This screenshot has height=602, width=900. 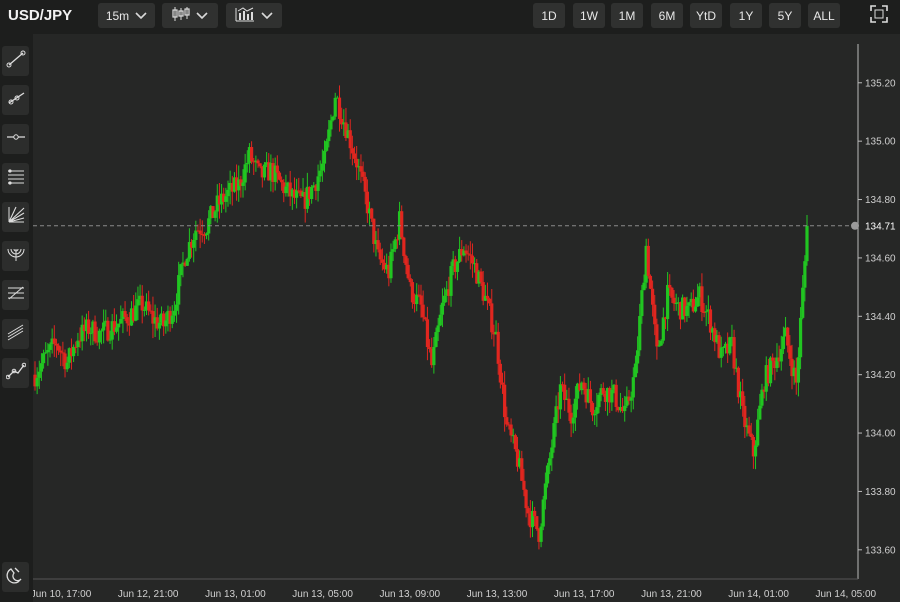 I want to click on fullscreen-icon, so click(x=879, y=15).